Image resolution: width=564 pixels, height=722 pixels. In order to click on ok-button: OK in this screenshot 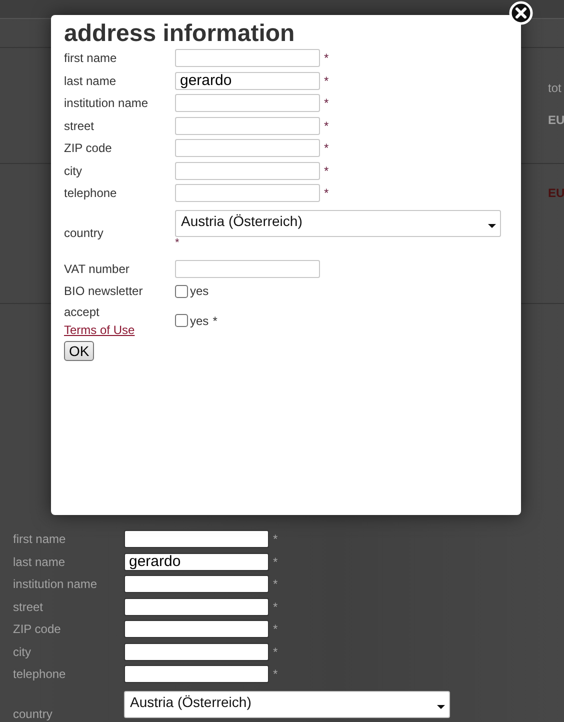, I will do `click(79, 350)`.